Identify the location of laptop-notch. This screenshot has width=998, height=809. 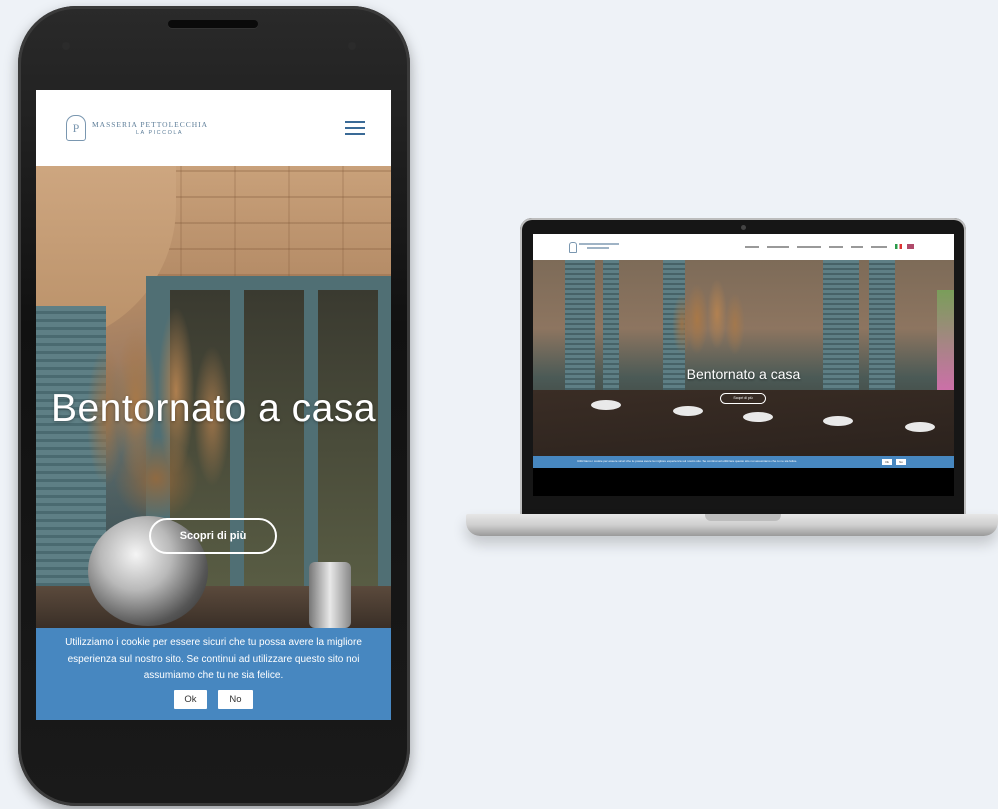
(743, 517).